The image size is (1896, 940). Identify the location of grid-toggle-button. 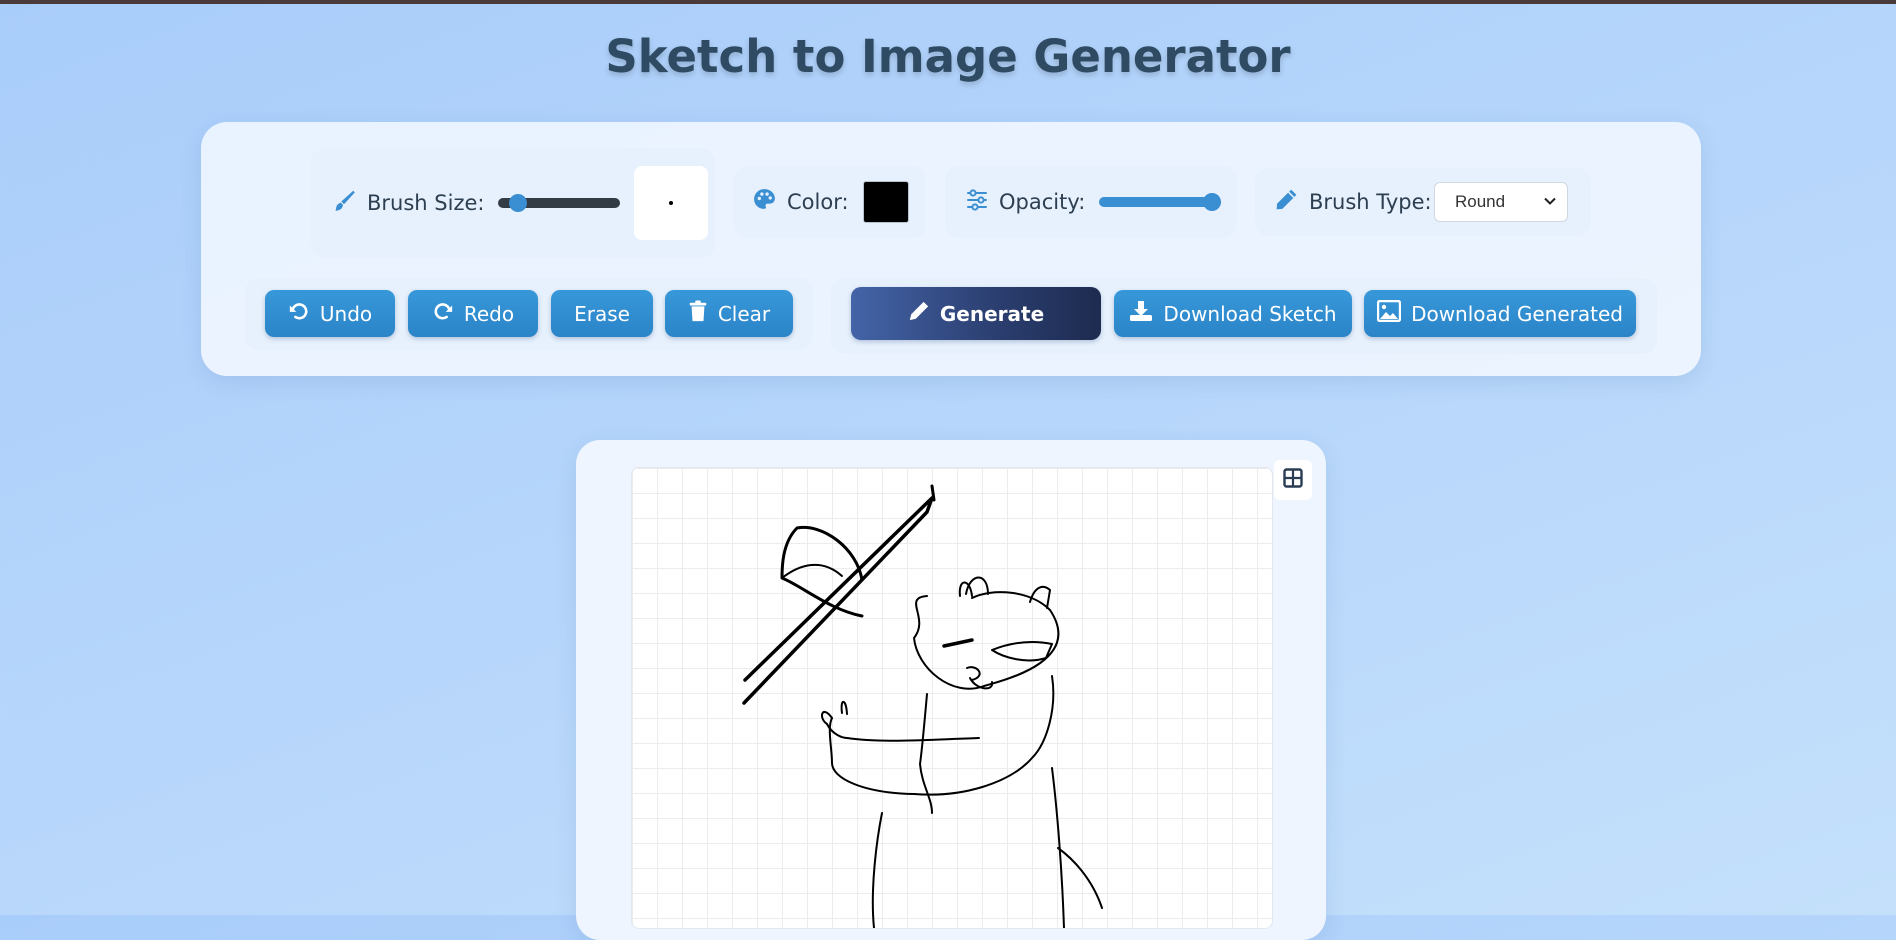
(1293, 480).